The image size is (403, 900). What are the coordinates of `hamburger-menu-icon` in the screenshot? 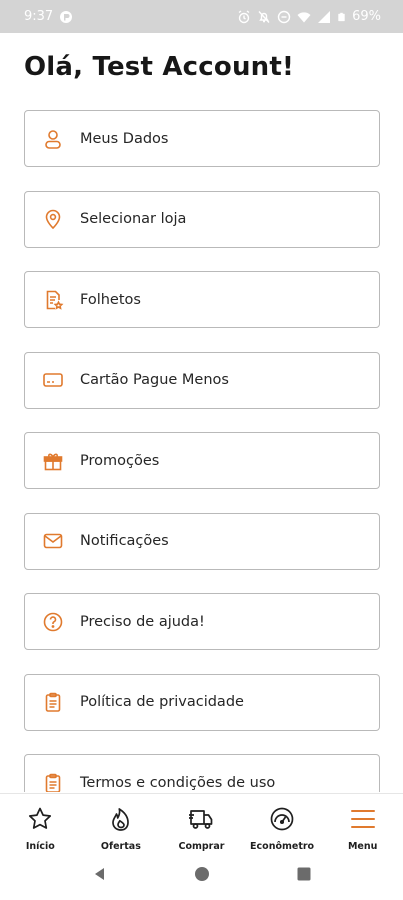 It's located at (363, 821).